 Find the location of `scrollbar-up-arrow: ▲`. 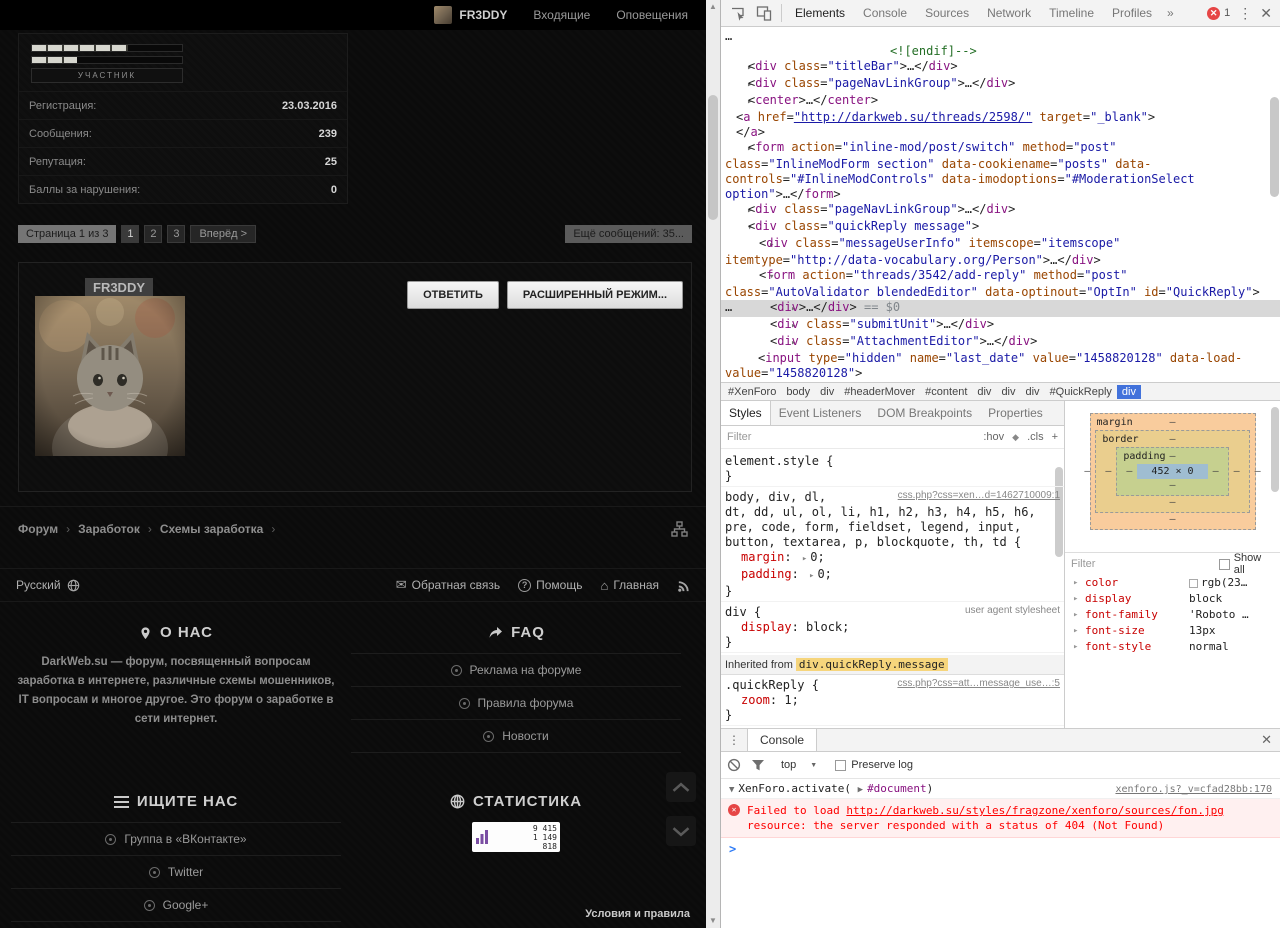

scrollbar-up-arrow: ▲ is located at coordinates (713, 7).